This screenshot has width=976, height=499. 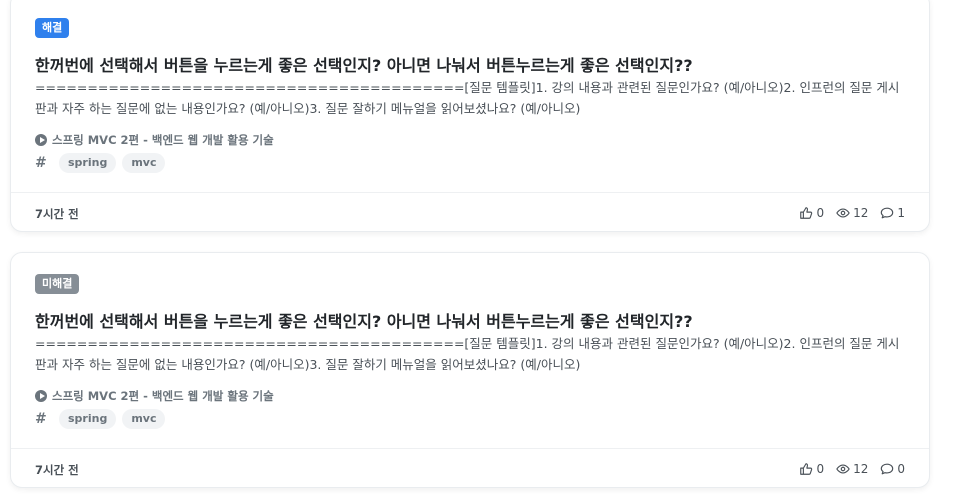 What do you see at coordinates (901, 213) in the screenshot?
I see `comment-value: 1` at bounding box center [901, 213].